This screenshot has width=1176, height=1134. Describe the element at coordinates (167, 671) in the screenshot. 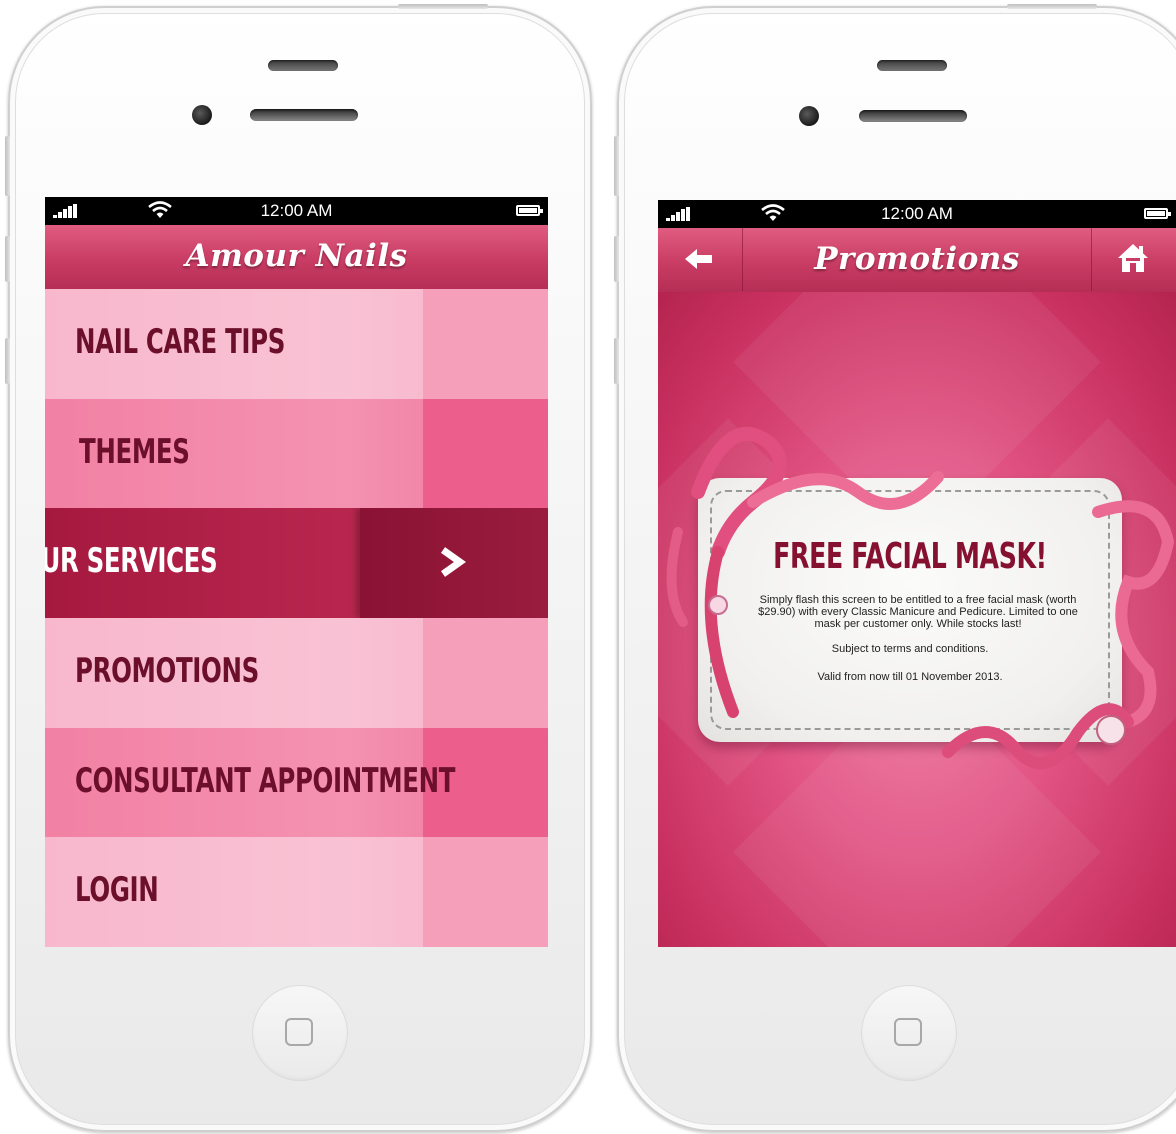

I see `menu-item-label: PROMOTIONS` at that location.